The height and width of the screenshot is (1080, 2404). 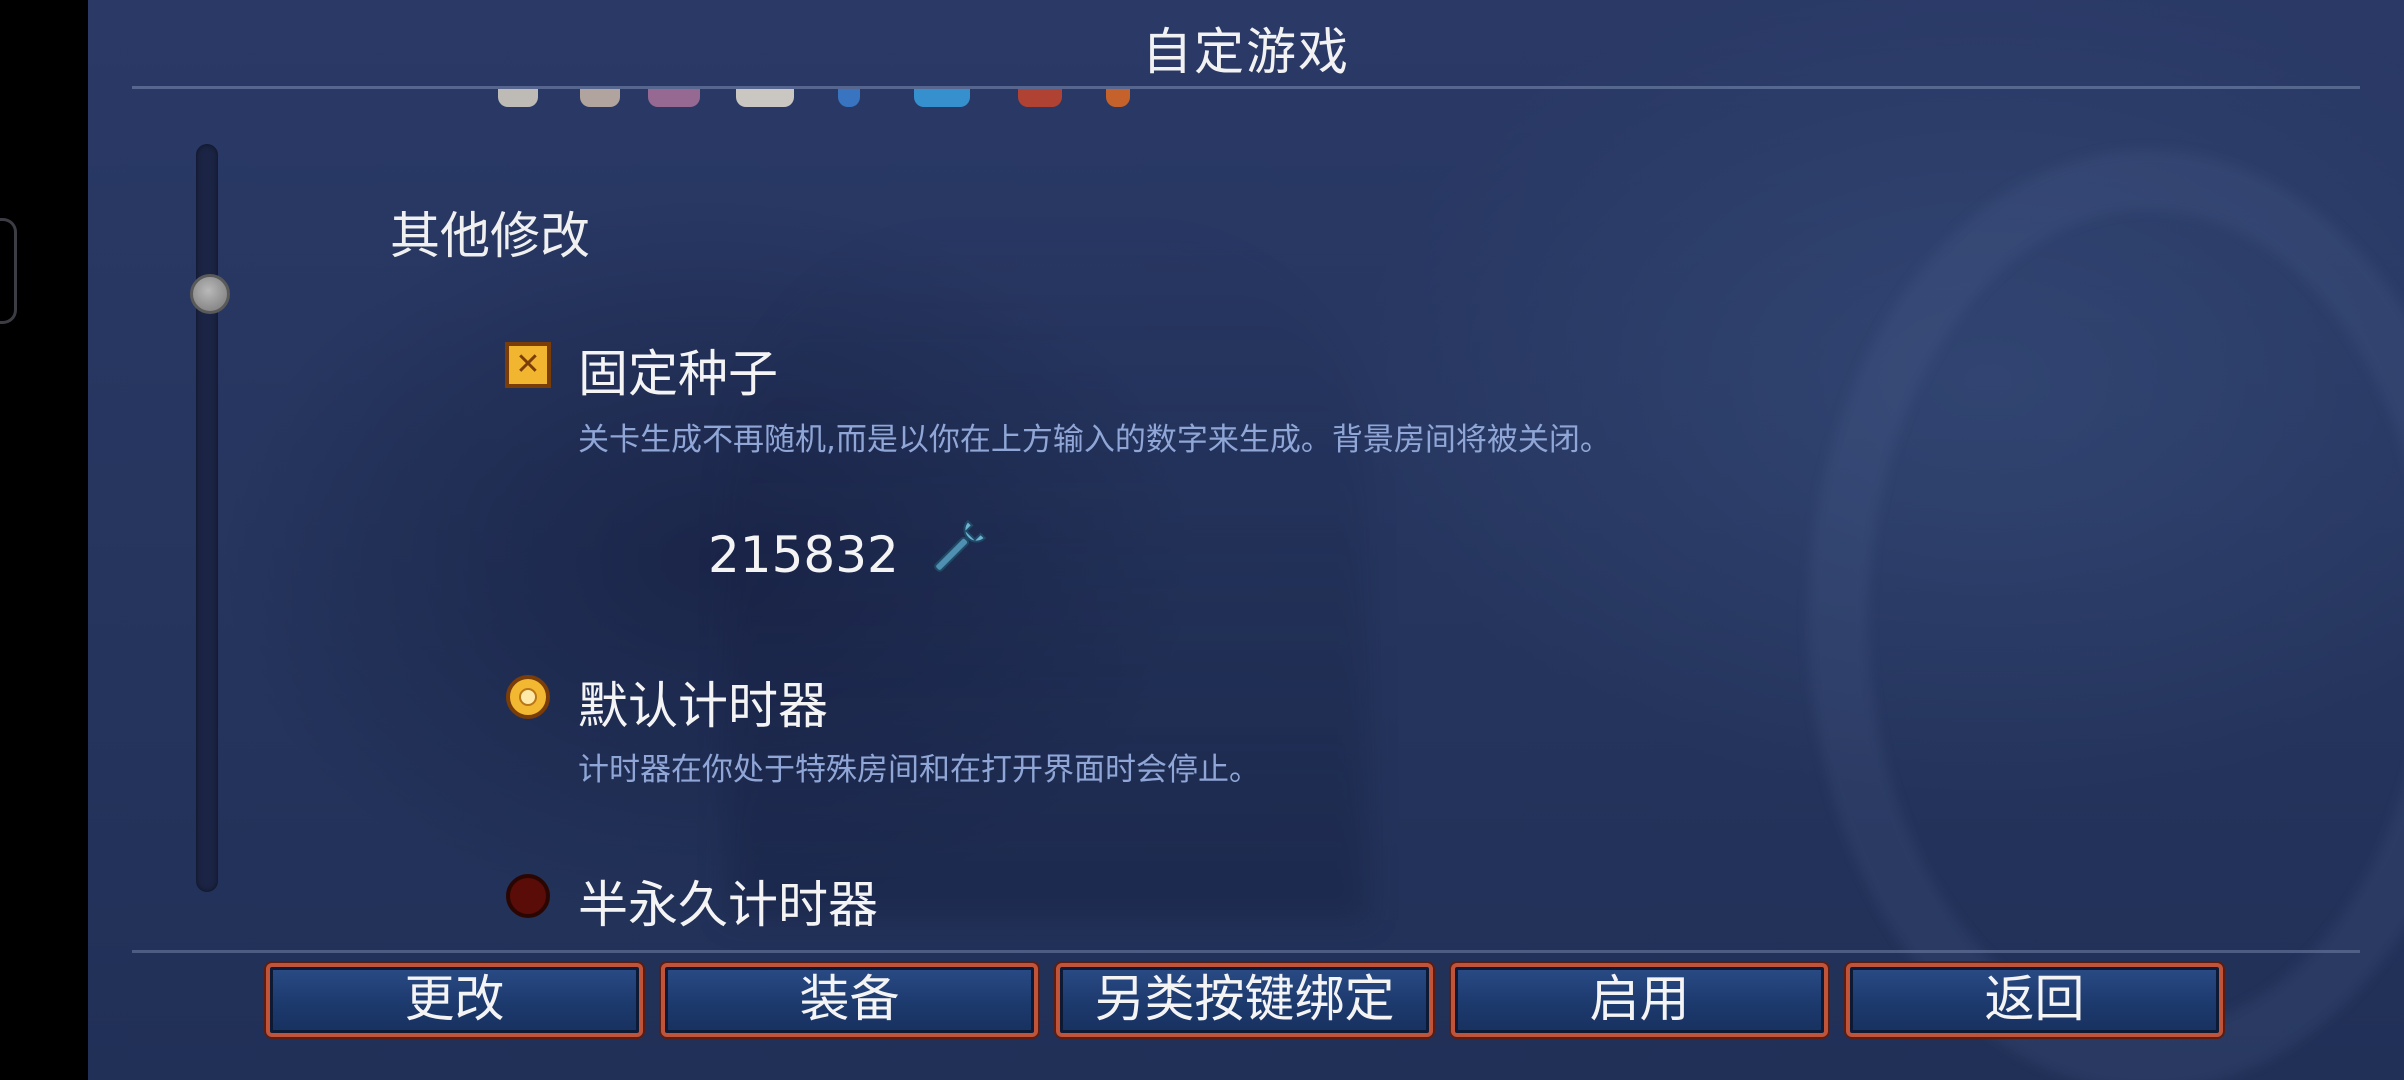 I want to click on wrench-icon, so click(x=958, y=548).